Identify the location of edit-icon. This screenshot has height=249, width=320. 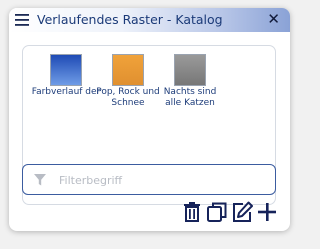
(242, 212).